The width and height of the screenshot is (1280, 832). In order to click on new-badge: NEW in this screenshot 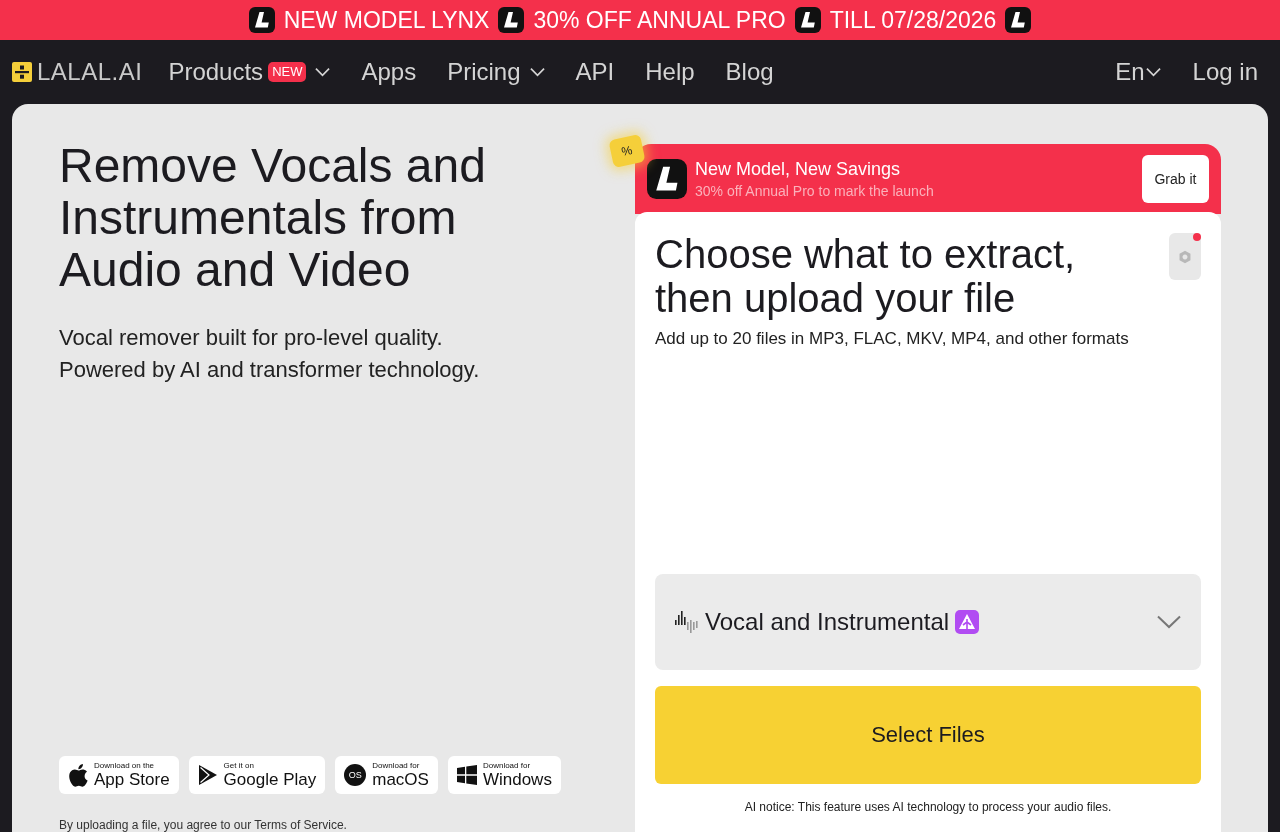, I will do `click(287, 72)`.